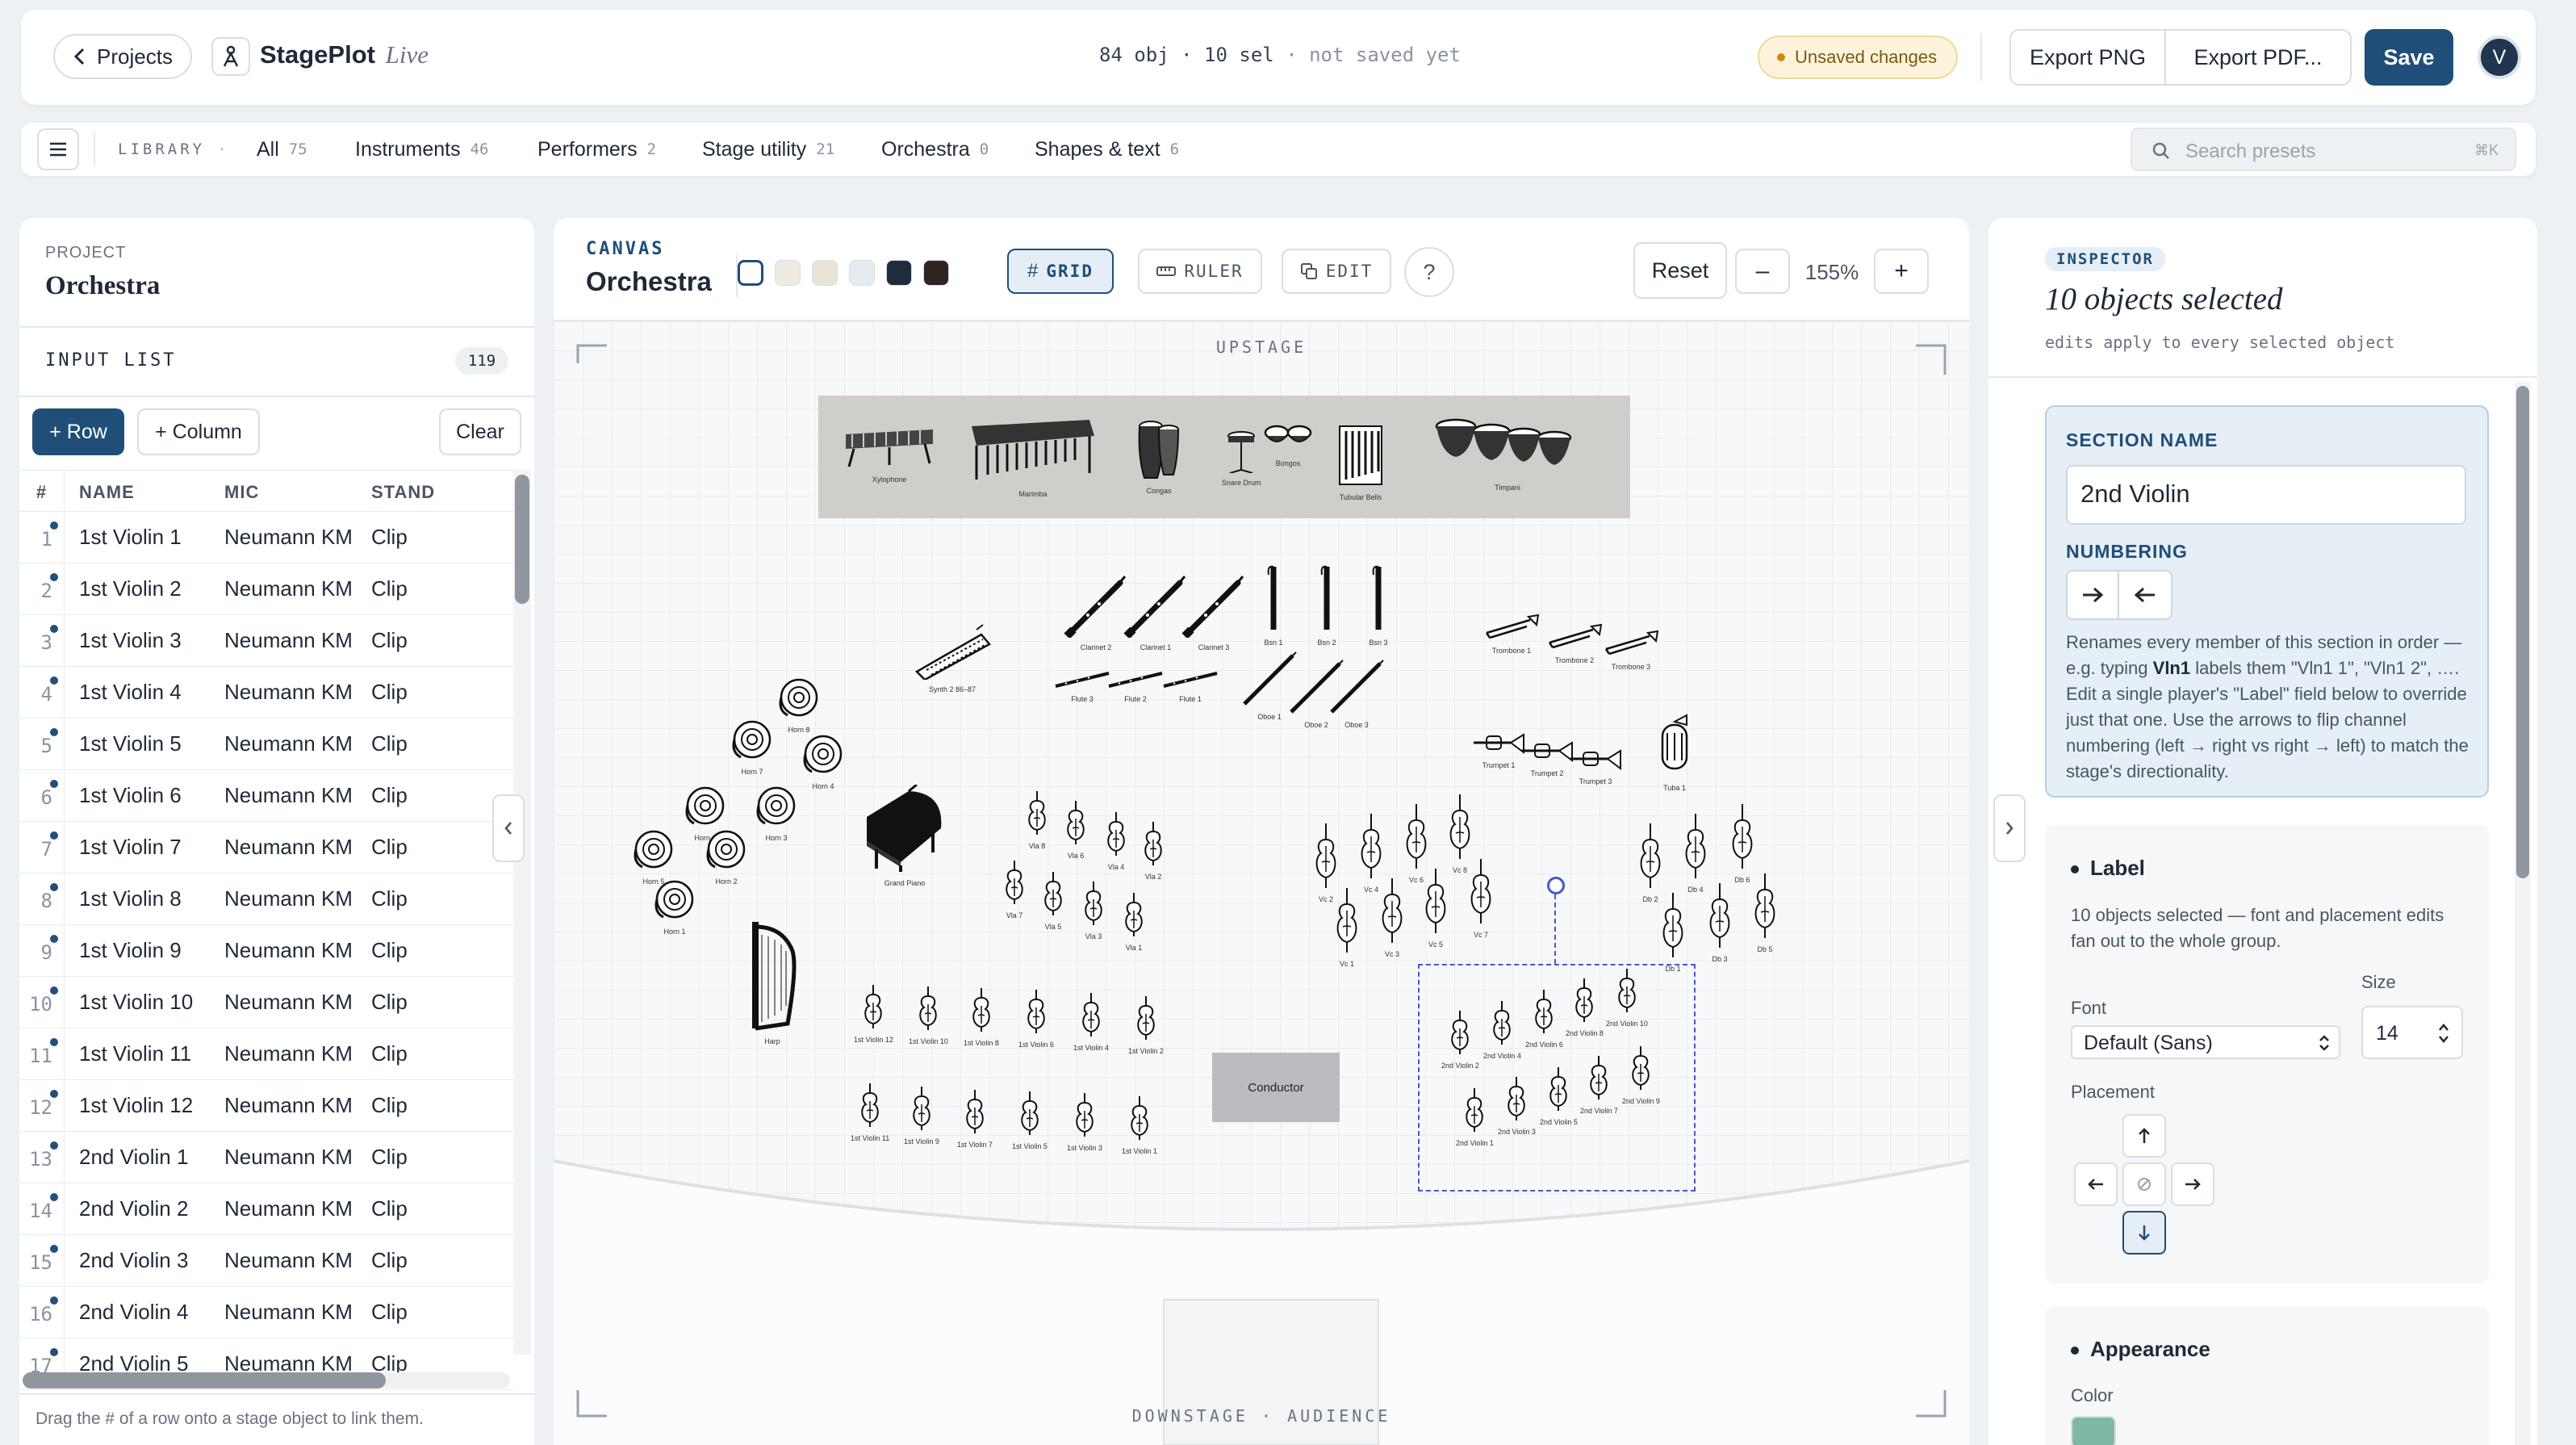 The height and width of the screenshot is (1445, 2576). I want to click on cello: Vc 5, so click(1435, 908).